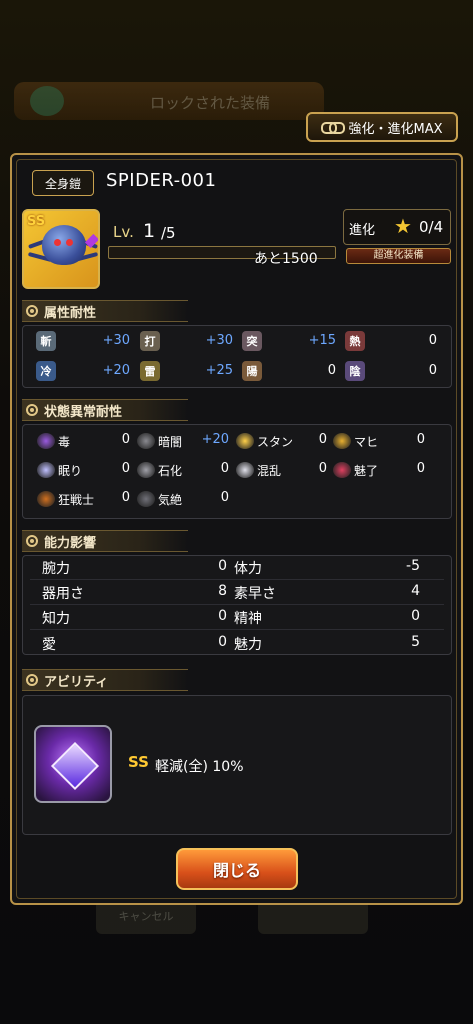 Image resolution: width=473 pixels, height=1024 pixels. Describe the element at coordinates (252, 371) in the screenshot. I see `attribute-icon: 陽` at that location.